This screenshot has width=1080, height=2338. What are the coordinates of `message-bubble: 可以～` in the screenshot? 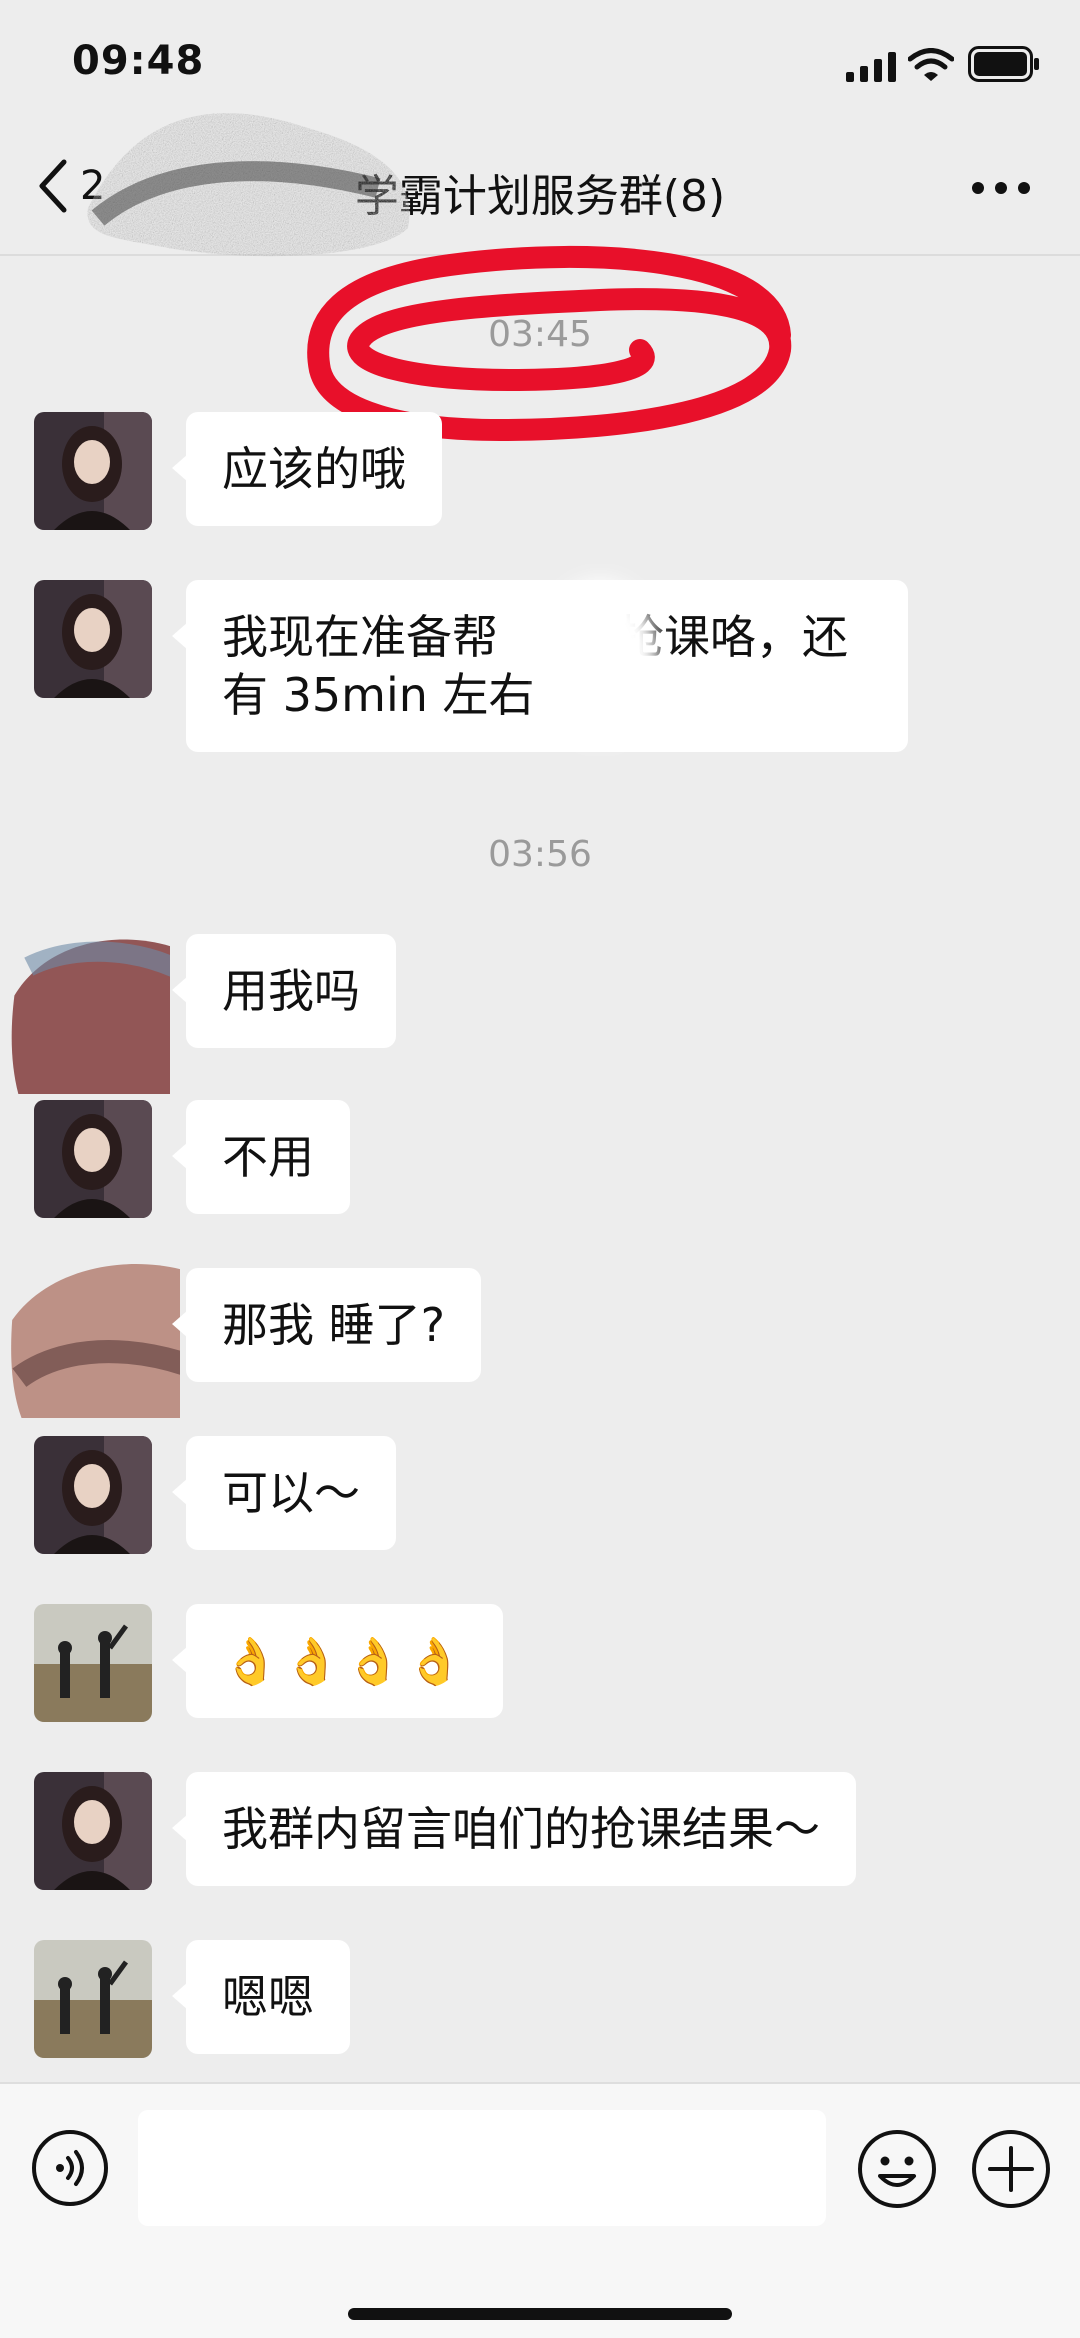 It's located at (284, 1493).